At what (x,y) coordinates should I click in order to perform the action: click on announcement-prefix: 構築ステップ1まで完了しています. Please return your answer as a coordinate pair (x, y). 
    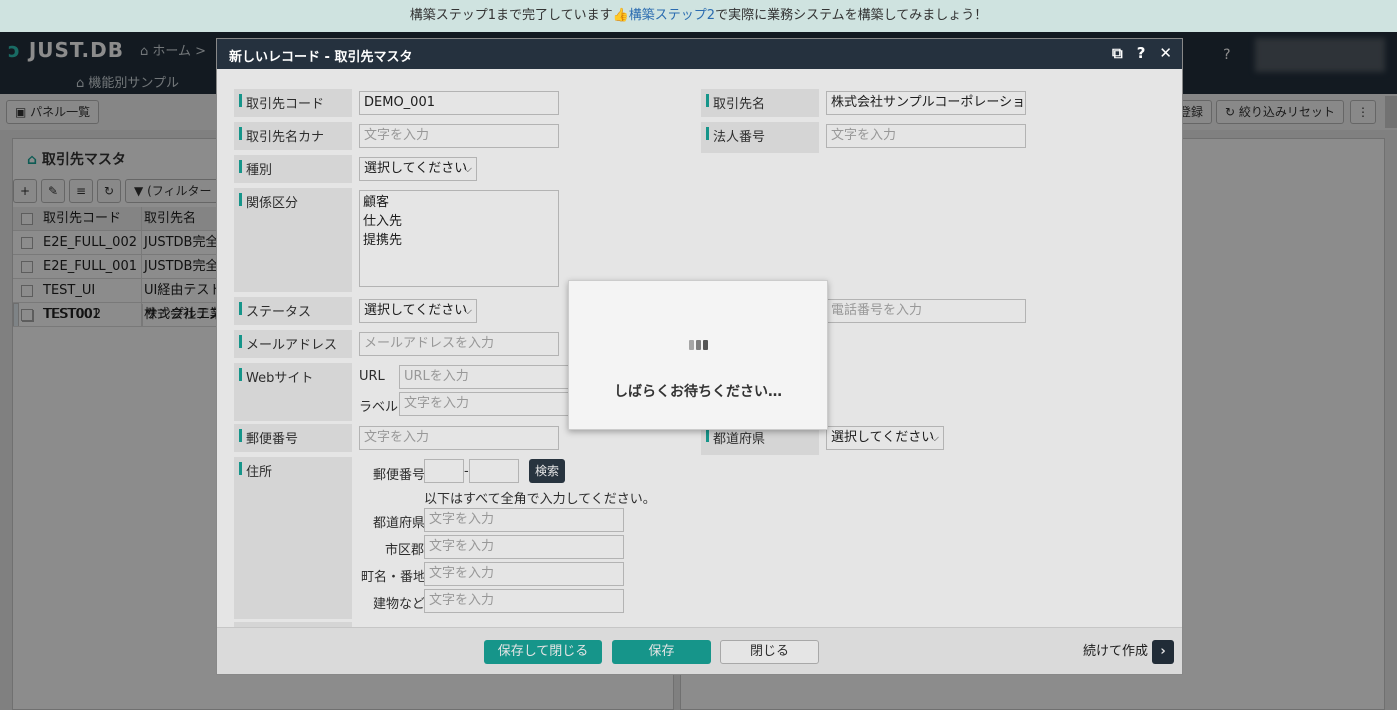
    Looking at the image, I should click on (511, 15).